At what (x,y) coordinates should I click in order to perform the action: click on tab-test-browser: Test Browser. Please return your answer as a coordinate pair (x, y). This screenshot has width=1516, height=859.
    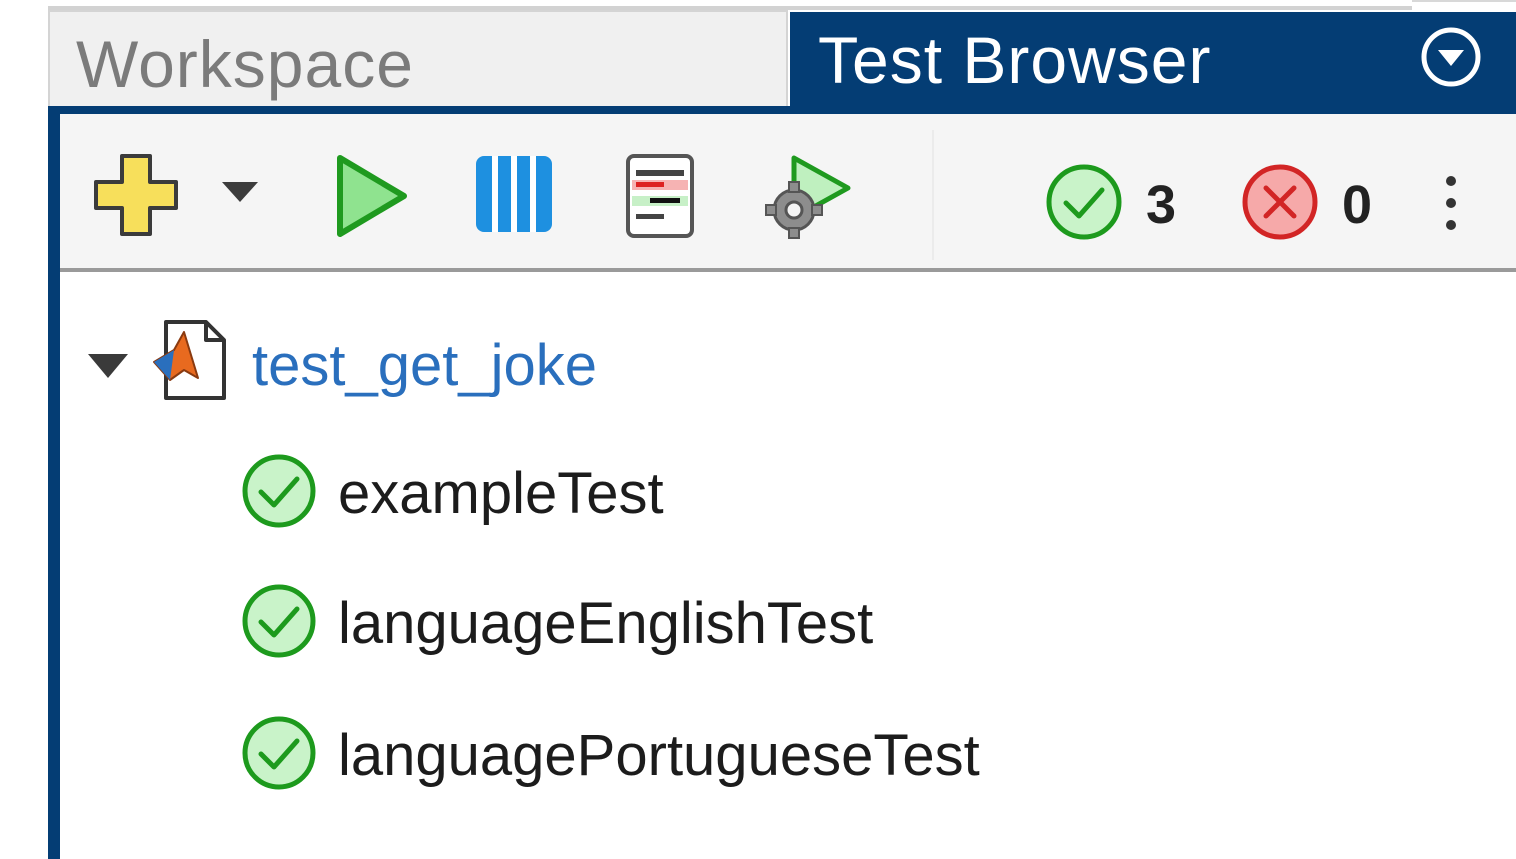
    Looking at the image, I should click on (1153, 60).